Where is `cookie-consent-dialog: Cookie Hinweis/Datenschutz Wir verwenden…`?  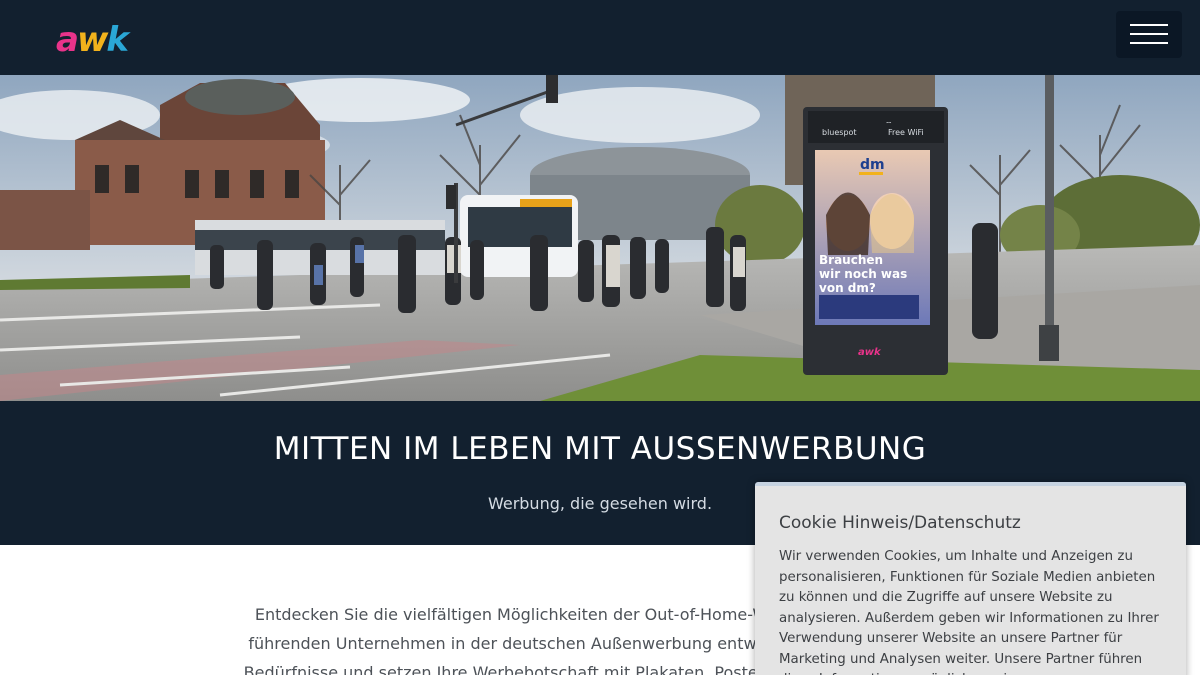
cookie-consent-dialog: Cookie Hinweis/Datenschutz Wir verwenden… is located at coordinates (970, 578).